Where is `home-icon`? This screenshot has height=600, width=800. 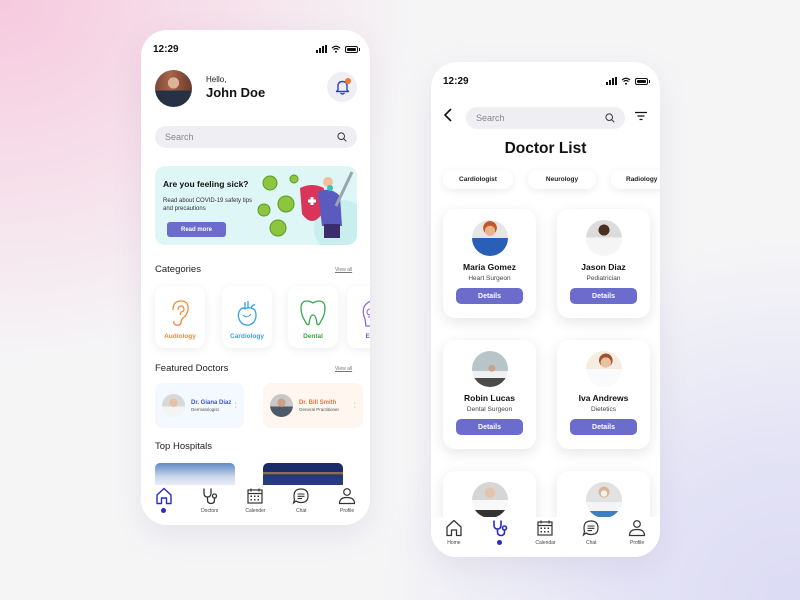
home-icon is located at coordinates (454, 528).